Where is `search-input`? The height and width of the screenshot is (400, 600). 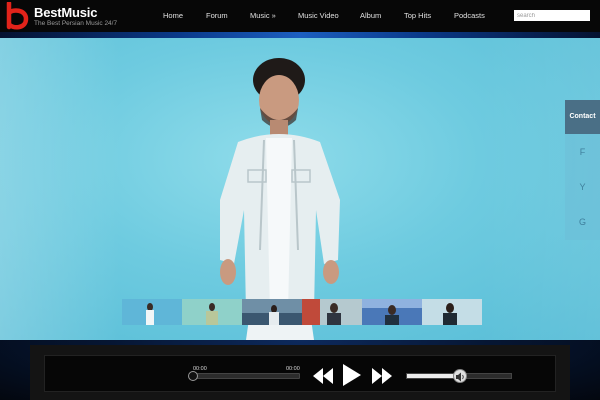
search-input is located at coordinates (552, 15).